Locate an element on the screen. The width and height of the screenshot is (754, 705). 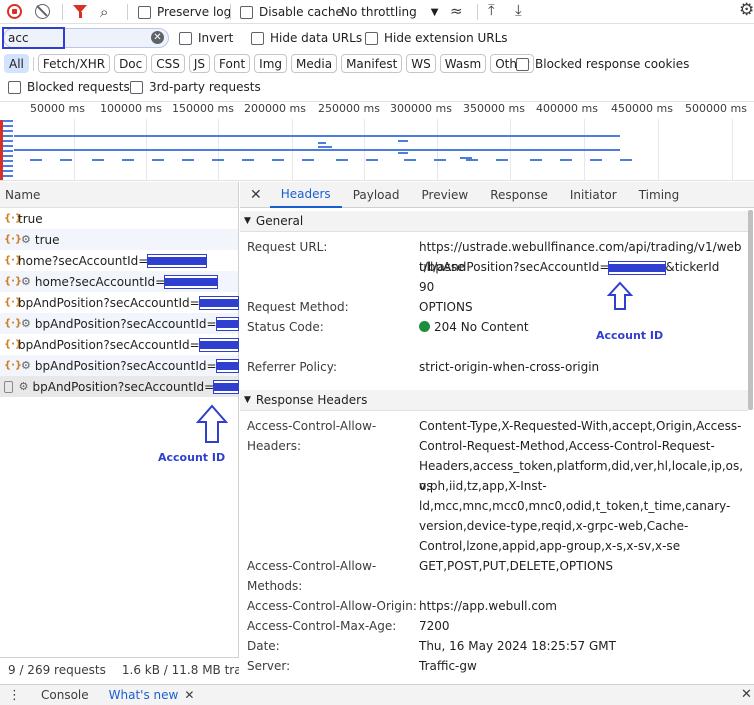
request-method-value: OPTIONS is located at coordinates (446, 307).